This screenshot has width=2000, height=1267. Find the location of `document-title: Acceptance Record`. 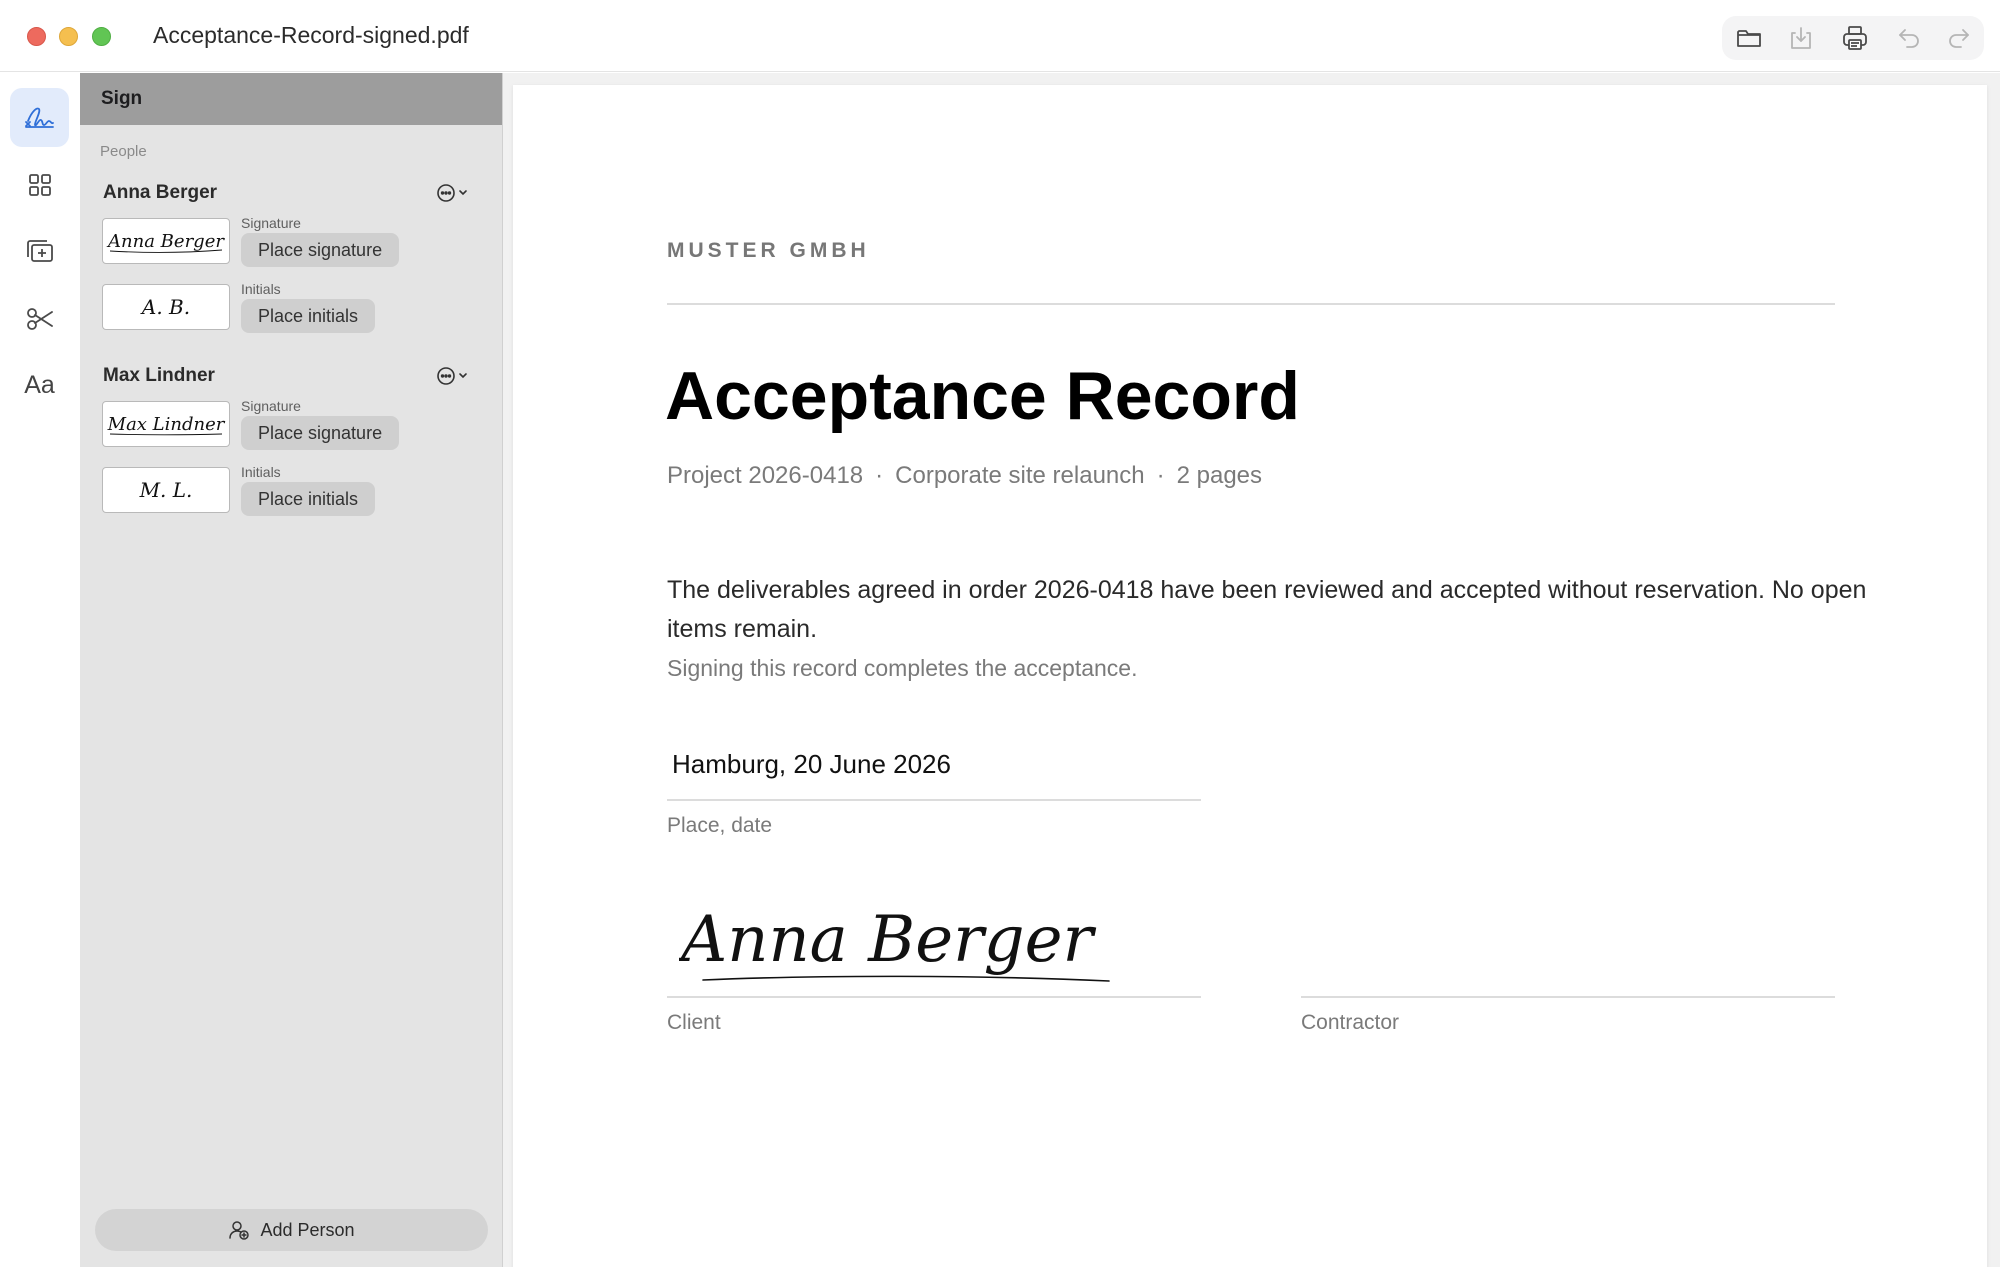

document-title: Acceptance Record is located at coordinates (982, 396).